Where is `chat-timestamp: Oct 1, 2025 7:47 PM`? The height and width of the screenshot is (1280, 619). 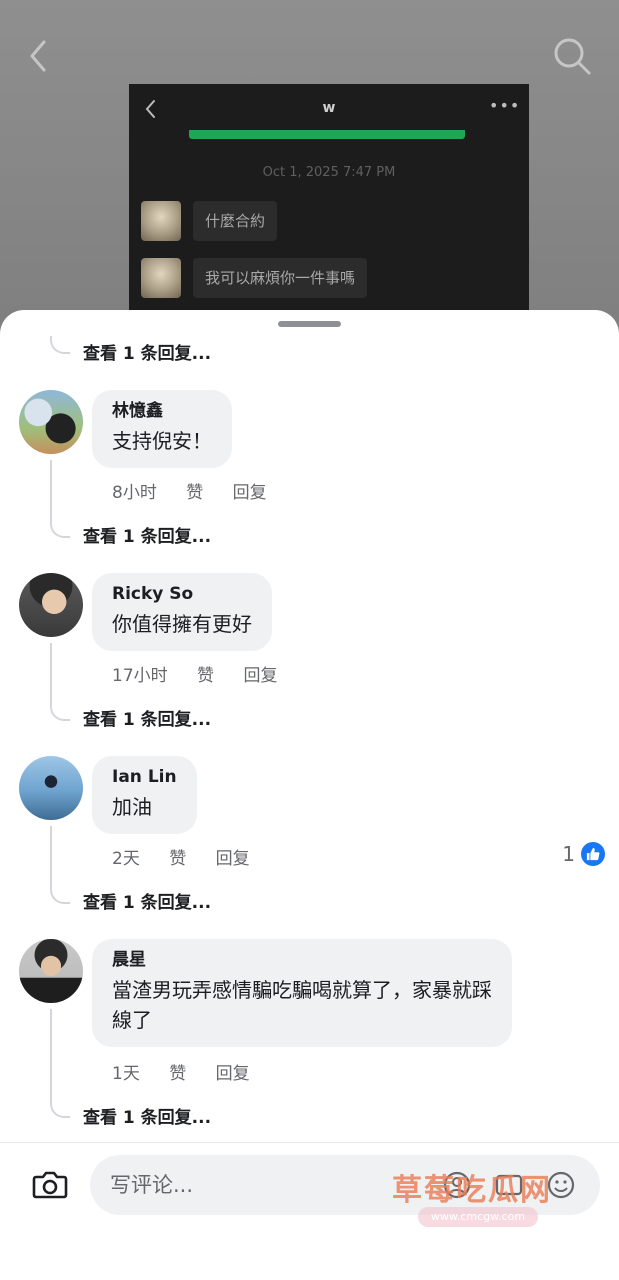
chat-timestamp: Oct 1, 2025 7:47 PM is located at coordinates (329, 172).